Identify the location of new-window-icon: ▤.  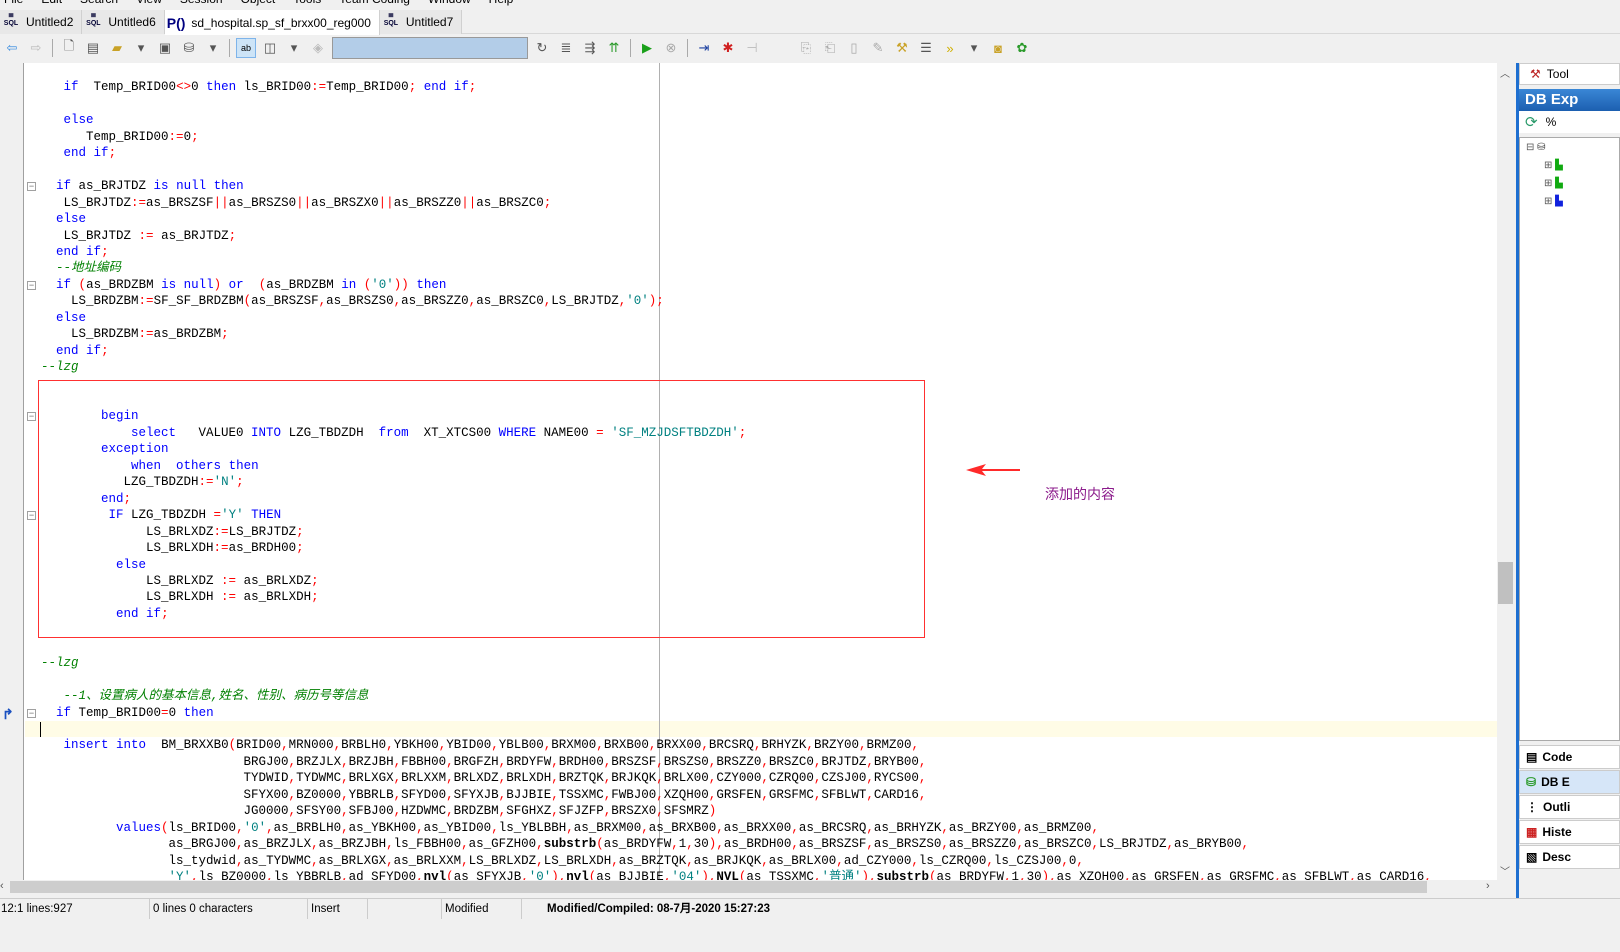
(93, 48).